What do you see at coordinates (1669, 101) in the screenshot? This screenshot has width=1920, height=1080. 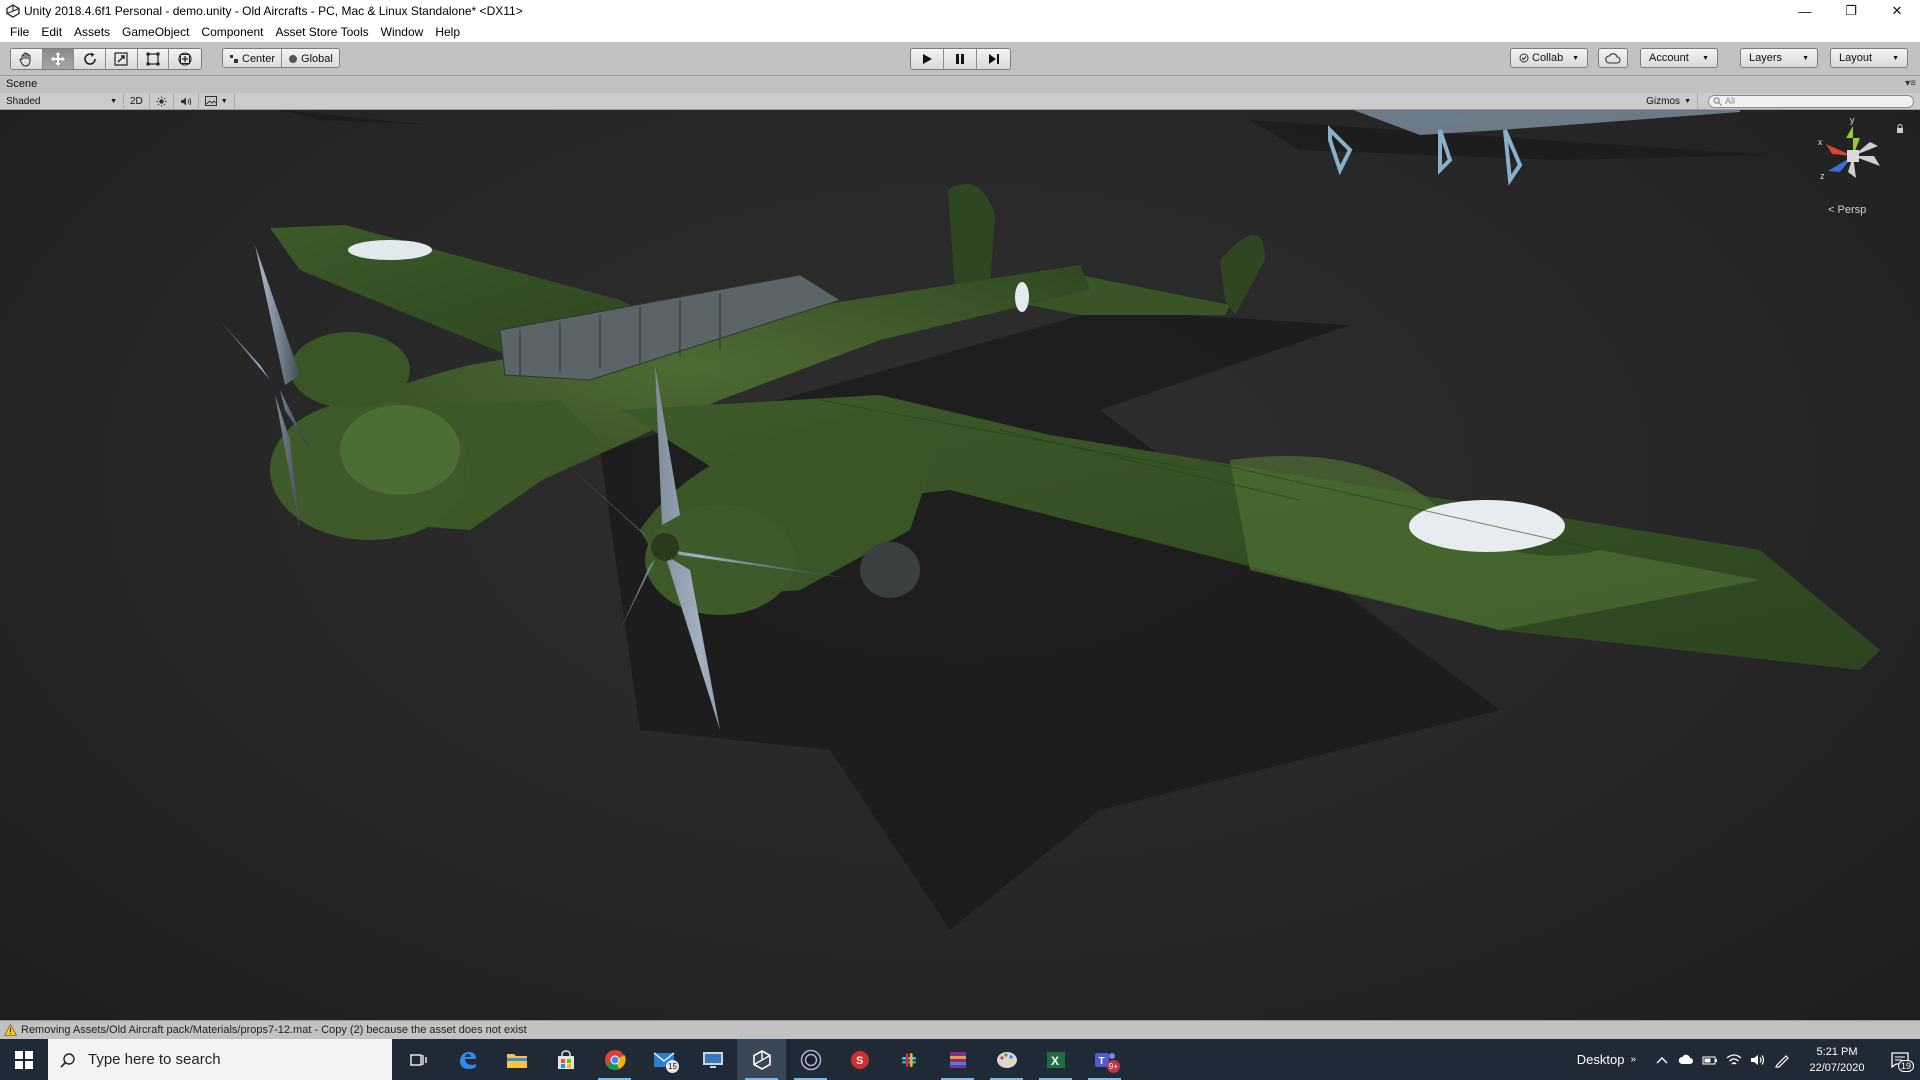 I see `gizmos-dropdown: Gizmos ▼` at bounding box center [1669, 101].